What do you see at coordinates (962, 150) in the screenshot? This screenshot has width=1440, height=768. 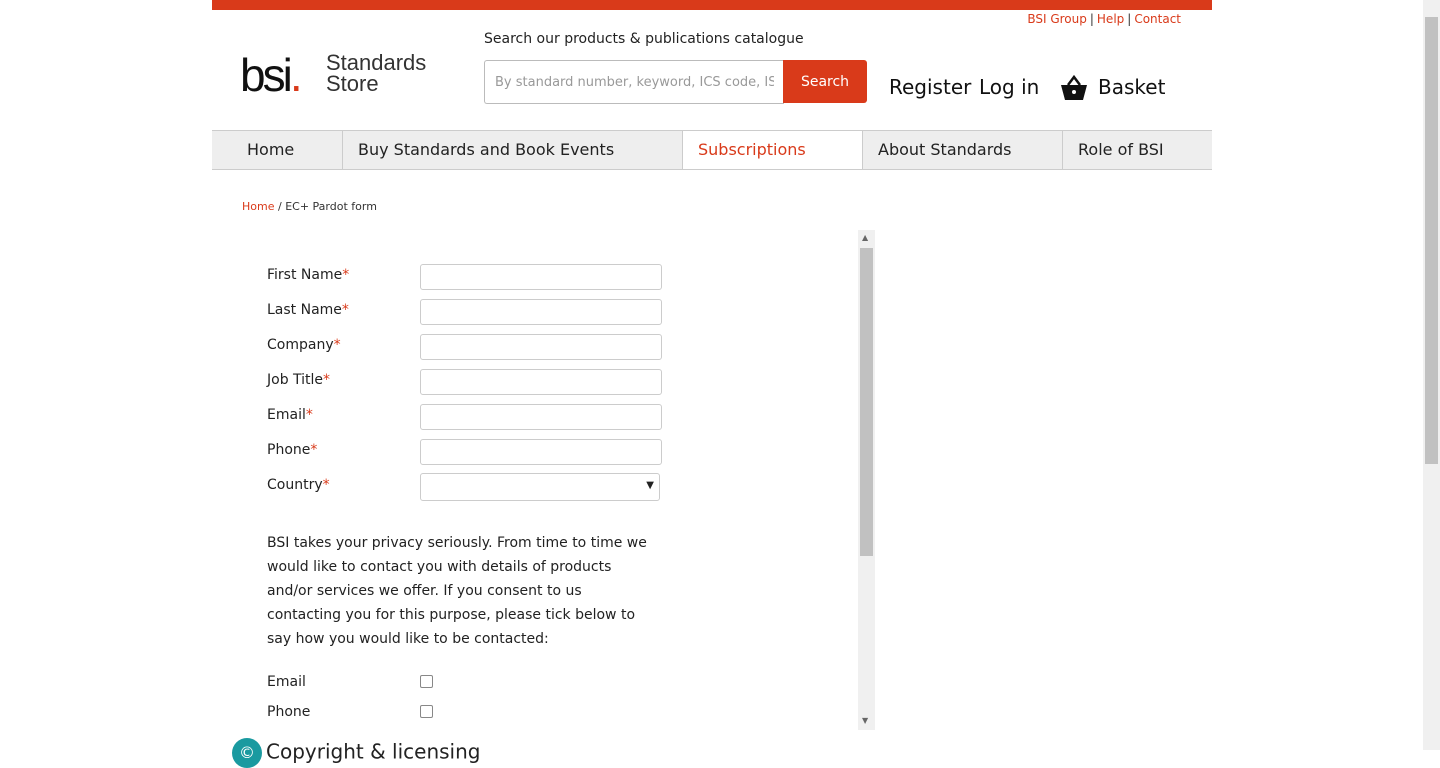 I see `nav-item-about-standards: About Standards` at bounding box center [962, 150].